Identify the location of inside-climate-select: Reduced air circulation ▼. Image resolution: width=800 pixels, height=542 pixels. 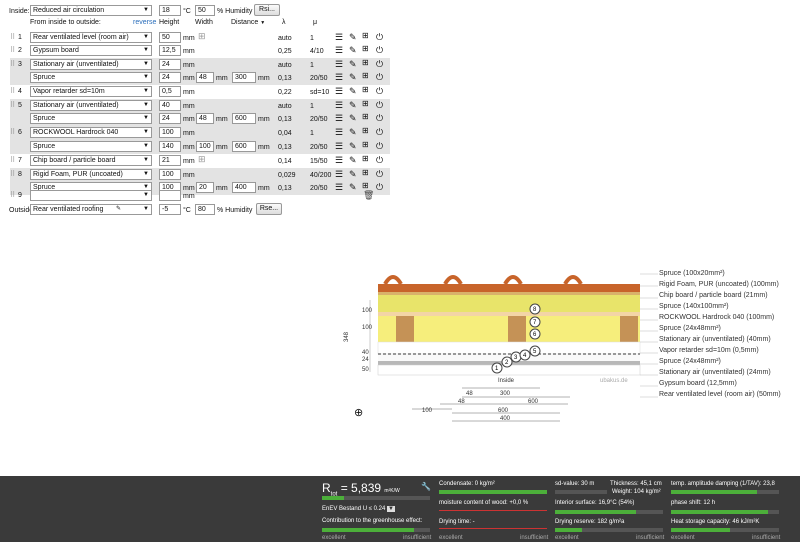
(91, 10).